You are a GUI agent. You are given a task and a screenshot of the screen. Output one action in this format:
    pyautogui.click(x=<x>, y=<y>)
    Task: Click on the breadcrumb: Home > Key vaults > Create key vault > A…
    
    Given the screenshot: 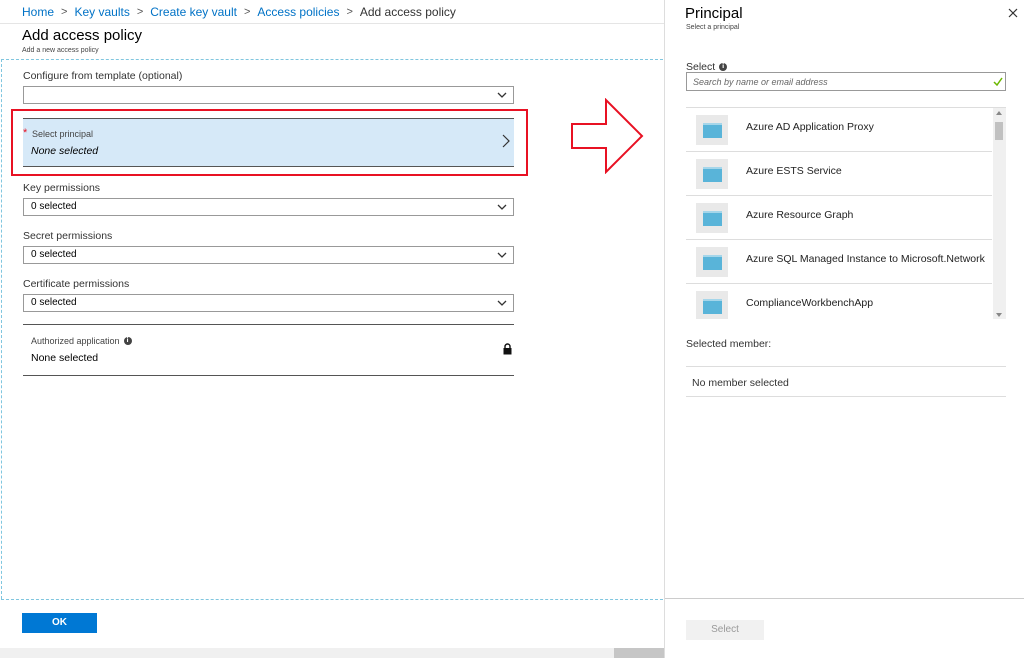 What is the action you would take?
    pyautogui.click(x=239, y=12)
    